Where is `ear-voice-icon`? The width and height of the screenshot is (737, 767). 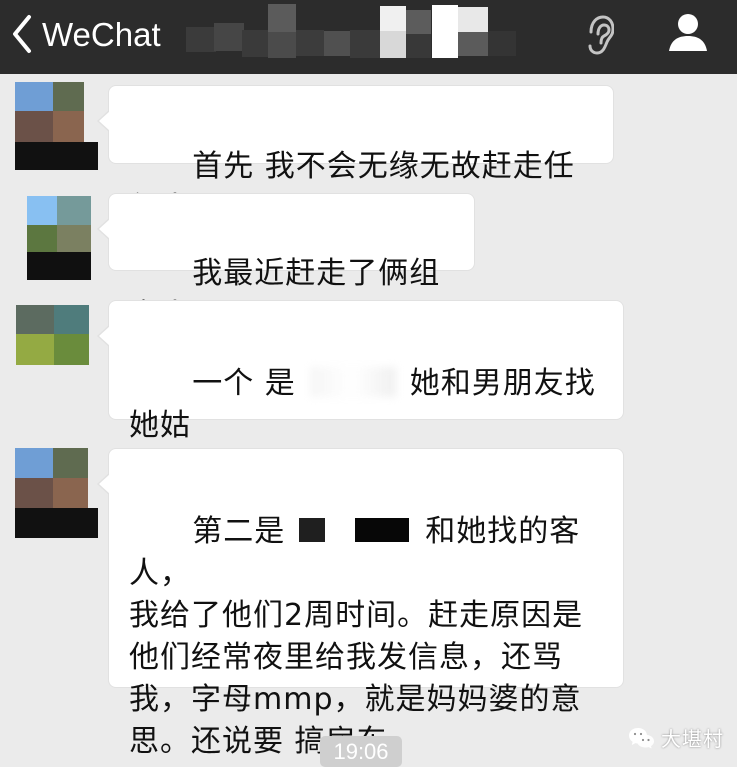 ear-voice-icon is located at coordinates (600, 35).